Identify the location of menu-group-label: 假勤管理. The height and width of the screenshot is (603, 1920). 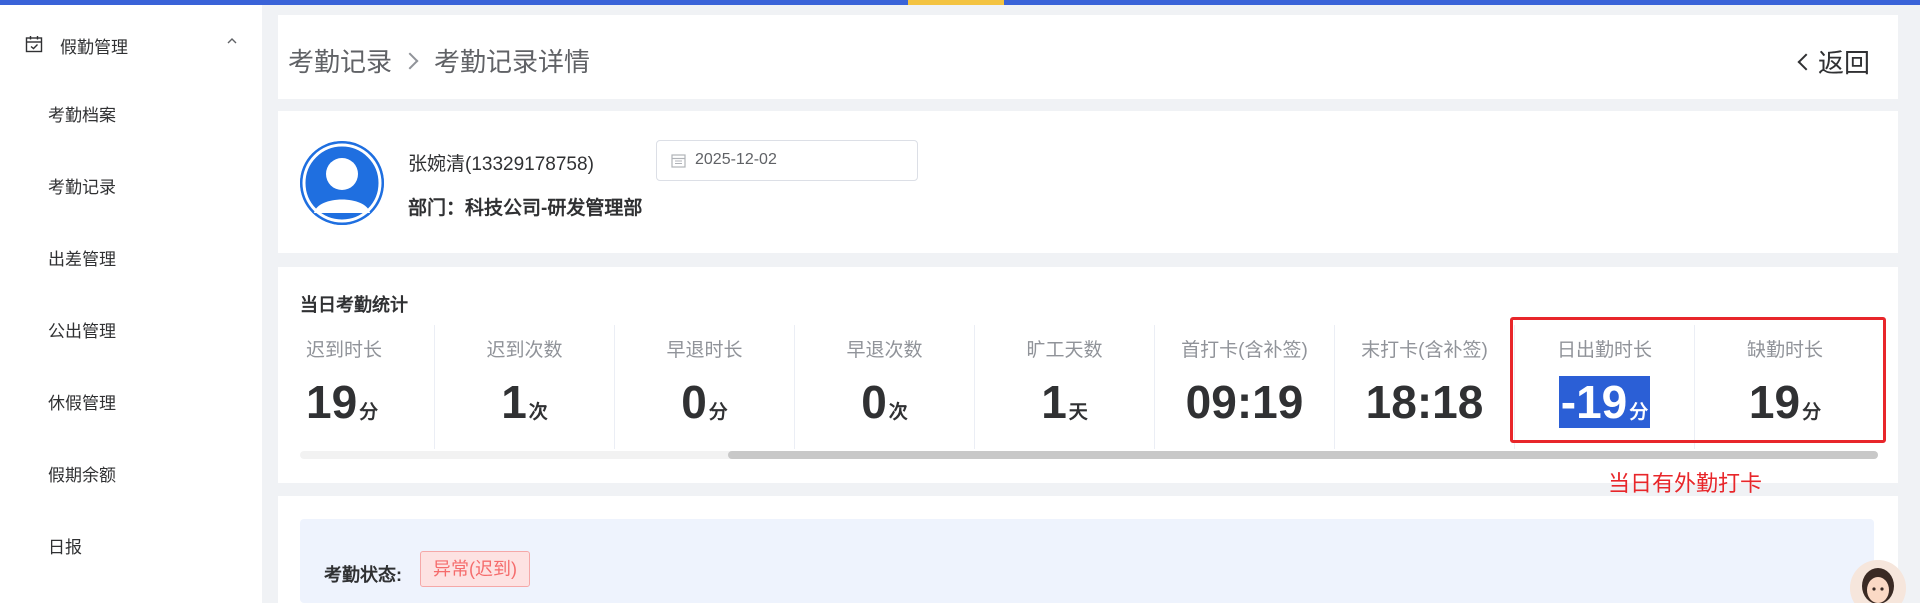
(94, 47).